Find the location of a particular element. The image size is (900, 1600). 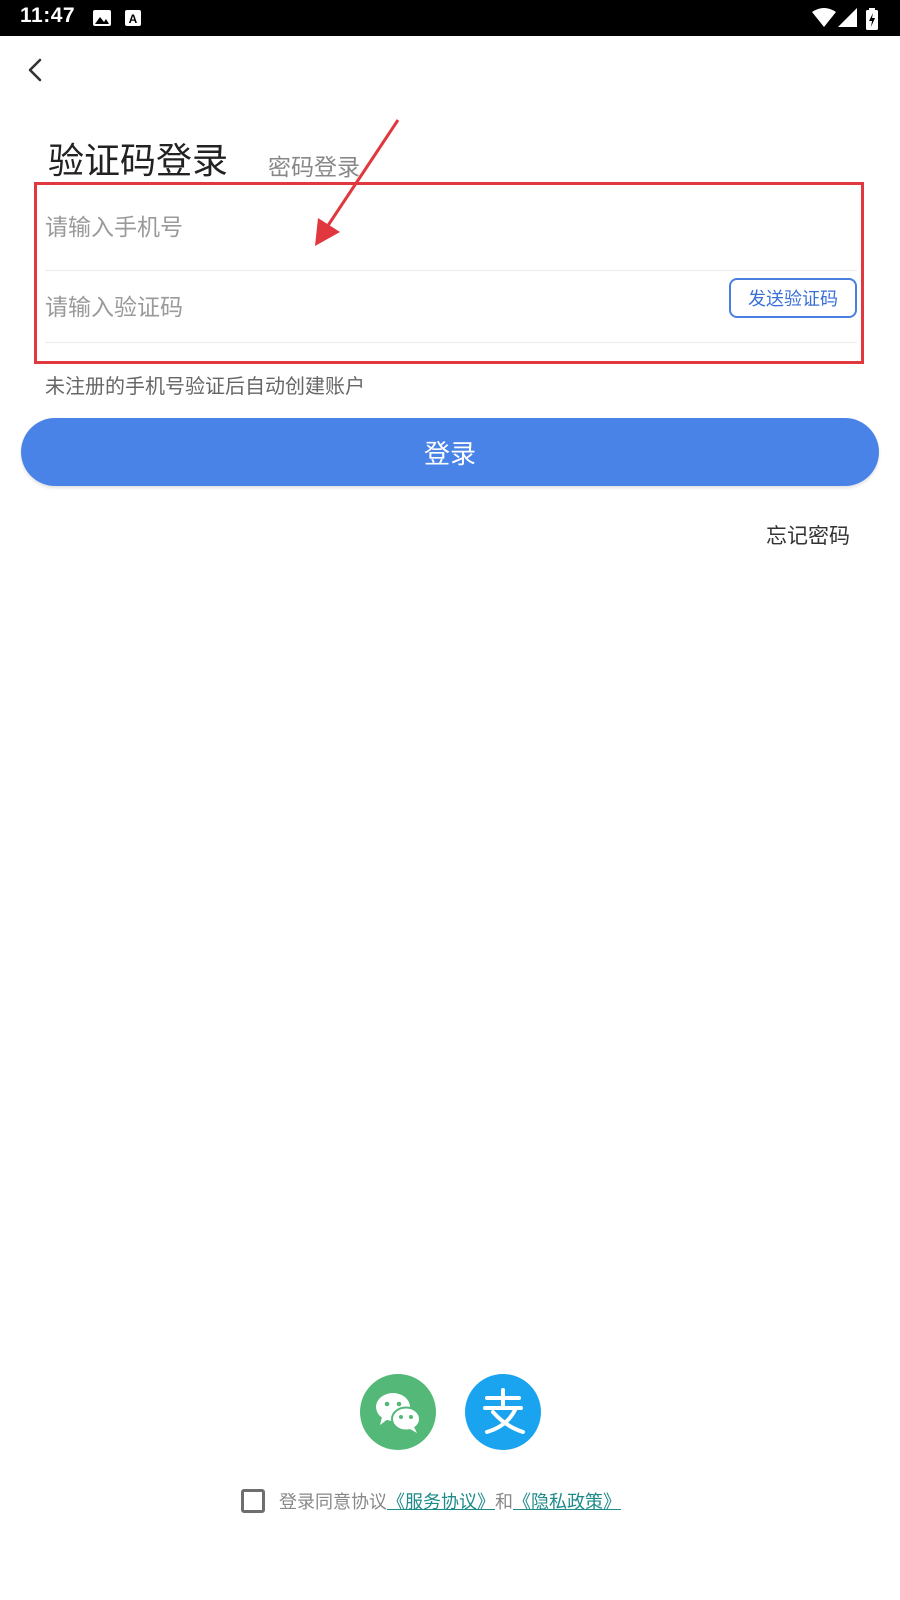

status-time: 11:47 is located at coordinates (48, 15).